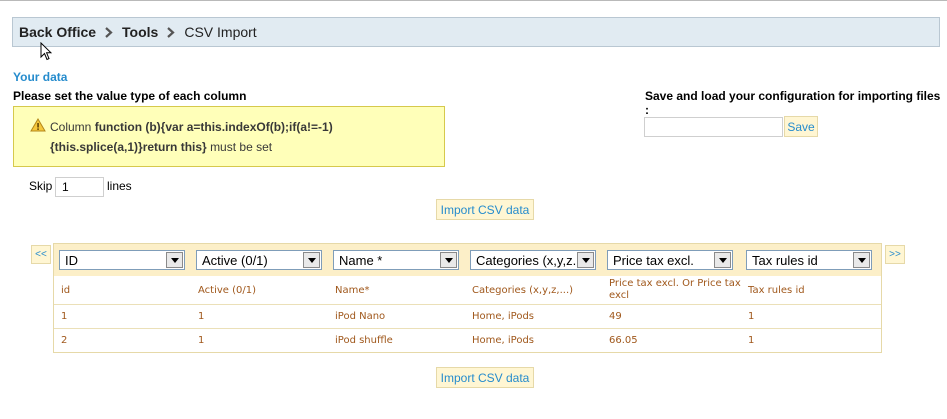 This screenshot has width=947, height=419. What do you see at coordinates (526, 260) in the screenshot?
I see `select-value: Categories (x,y,z...)` at bounding box center [526, 260].